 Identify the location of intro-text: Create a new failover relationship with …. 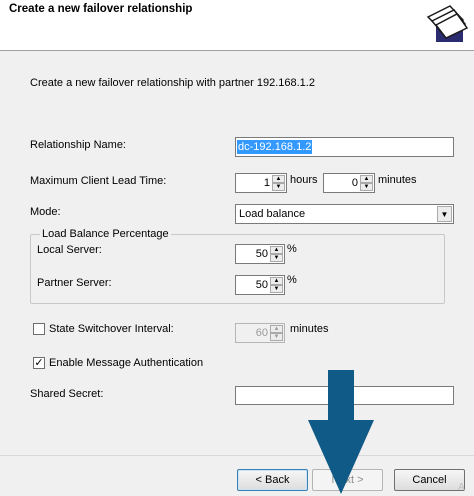
(172, 83).